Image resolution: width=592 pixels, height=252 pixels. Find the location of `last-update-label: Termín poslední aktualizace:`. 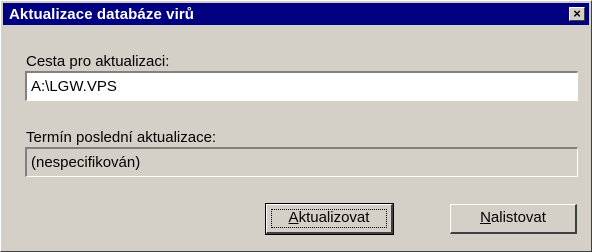

last-update-label: Termín poslední aktualizace: is located at coordinates (121, 137).